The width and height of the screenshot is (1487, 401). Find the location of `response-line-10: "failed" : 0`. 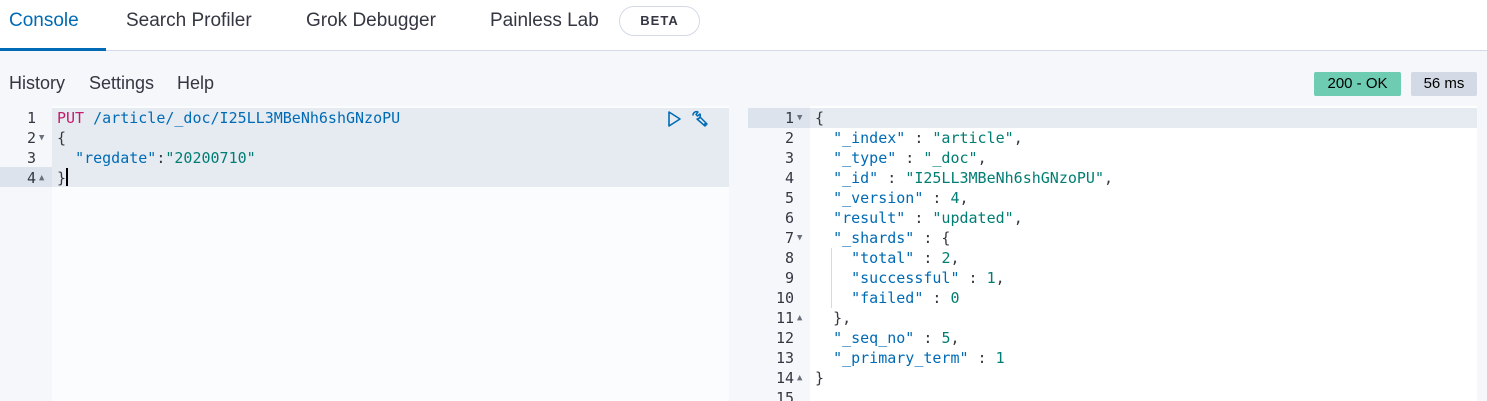

response-line-10: "failed" : 0 is located at coordinates (905, 298).